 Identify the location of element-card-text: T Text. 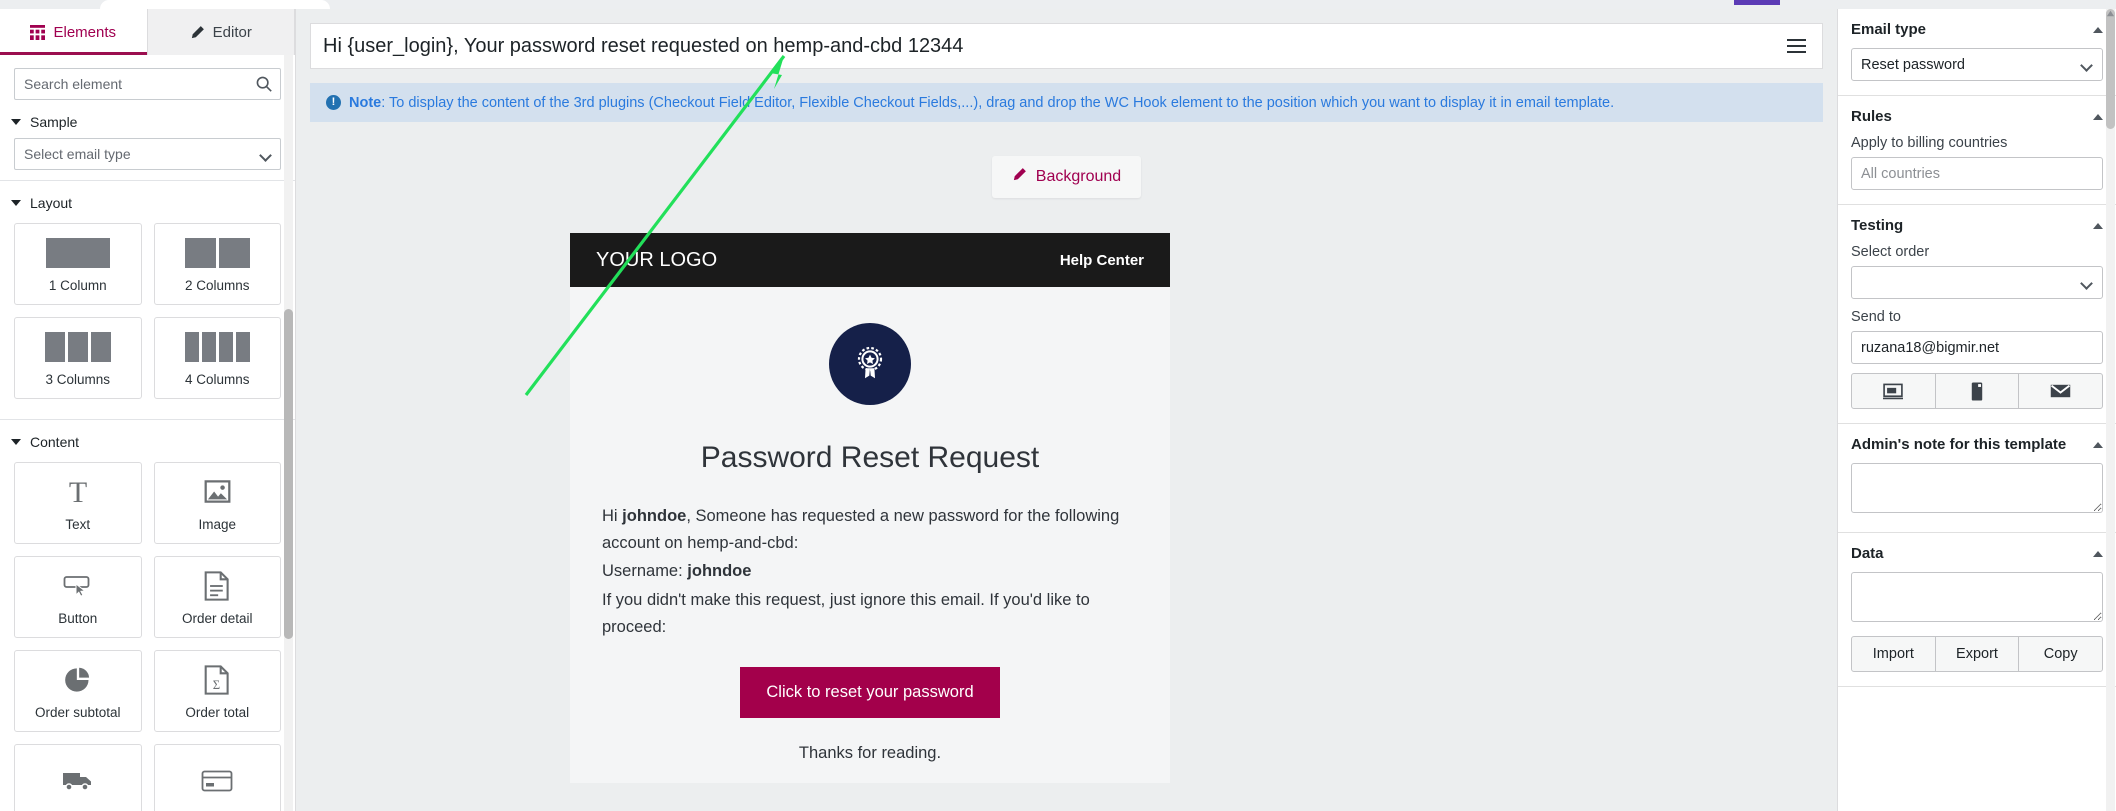
(78, 503).